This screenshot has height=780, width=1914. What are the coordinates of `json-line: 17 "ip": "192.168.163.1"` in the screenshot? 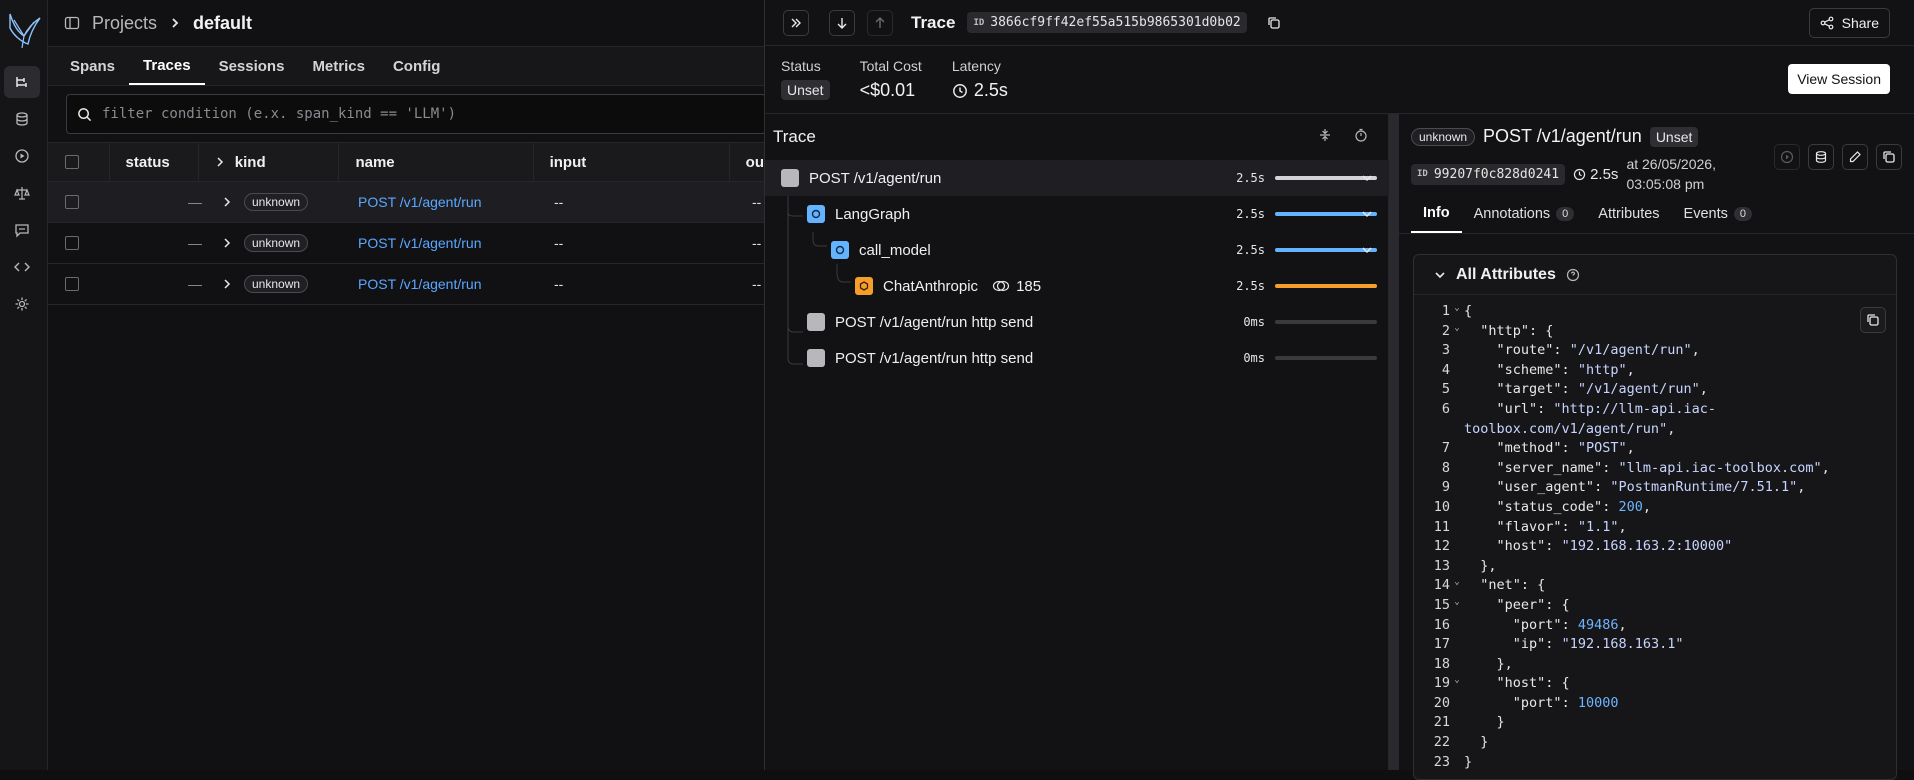 It's located at (1655, 646).